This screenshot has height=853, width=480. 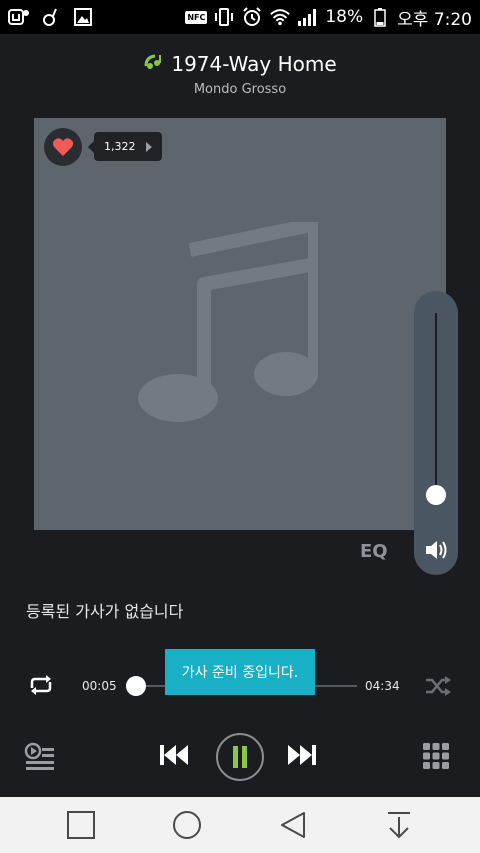 What do you see at coordinates (187, 825) in the screenshot?
I see `home-icon` at bounding box center [187, 825].